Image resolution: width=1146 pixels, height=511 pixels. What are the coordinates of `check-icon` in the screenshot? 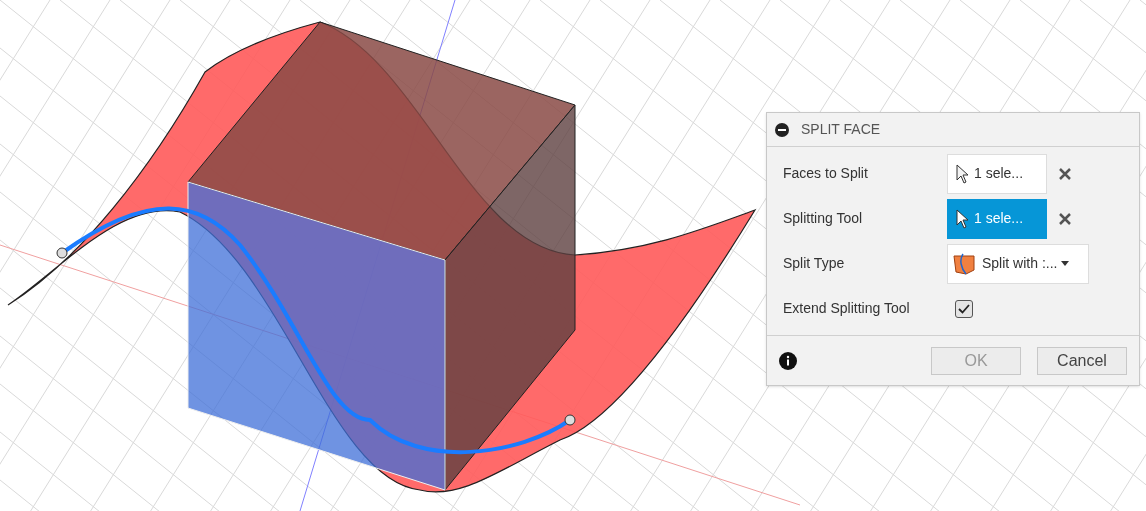 It's located at (964, 308).